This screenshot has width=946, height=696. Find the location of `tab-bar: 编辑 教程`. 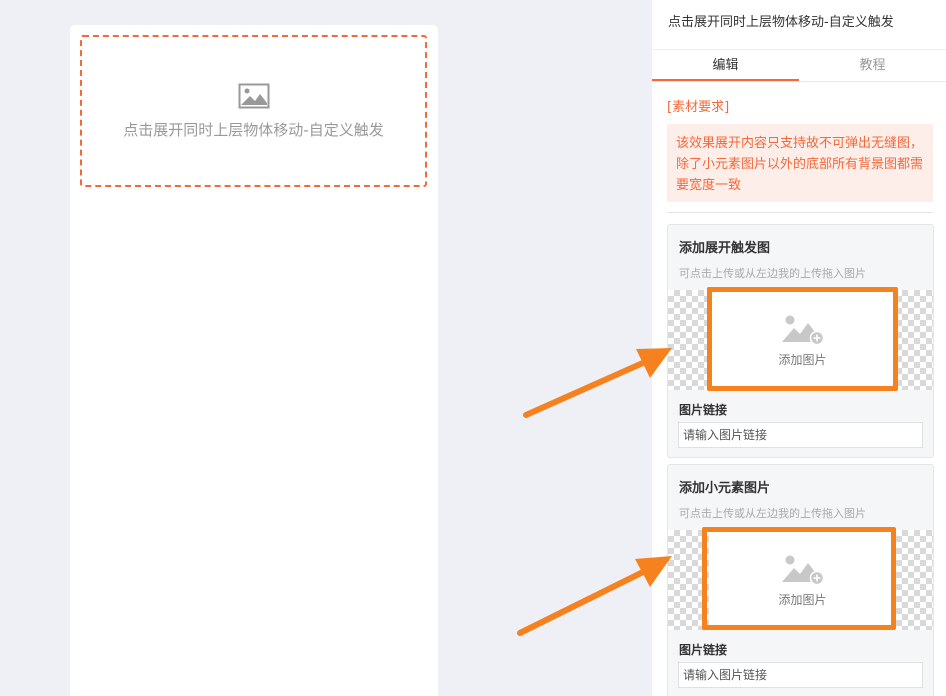

tab-bar: 编辑 教程 is located at coordinates (799, 66).